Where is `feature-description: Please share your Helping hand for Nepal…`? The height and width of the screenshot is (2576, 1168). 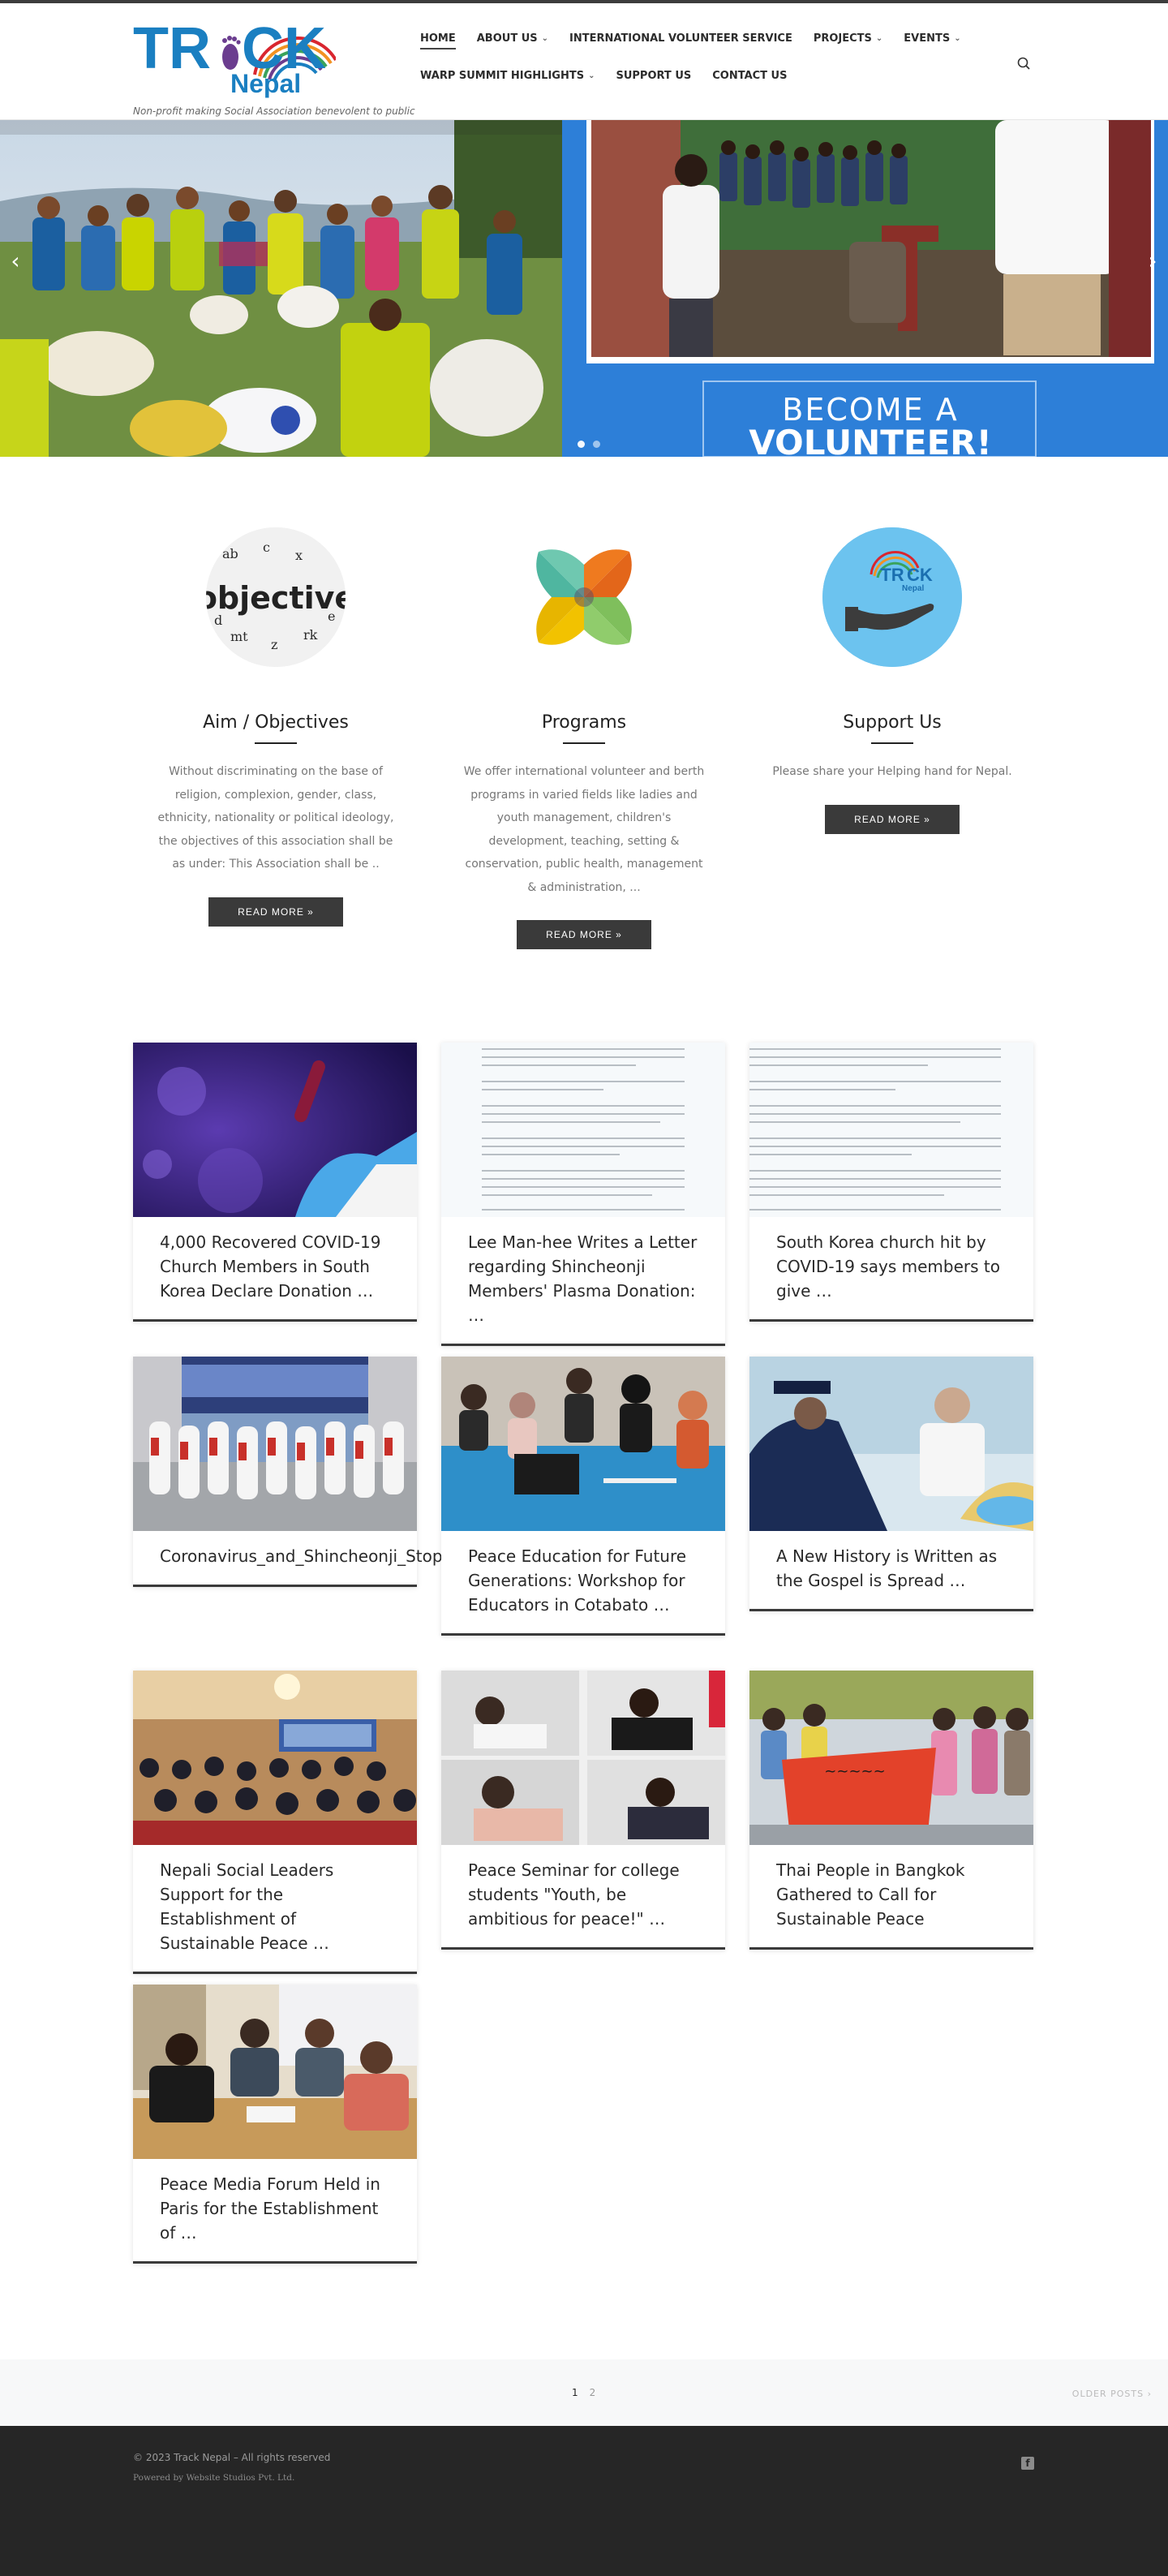
feature-description: Please share your Helping hand for Nepal… is located at coordinates (892, 771).